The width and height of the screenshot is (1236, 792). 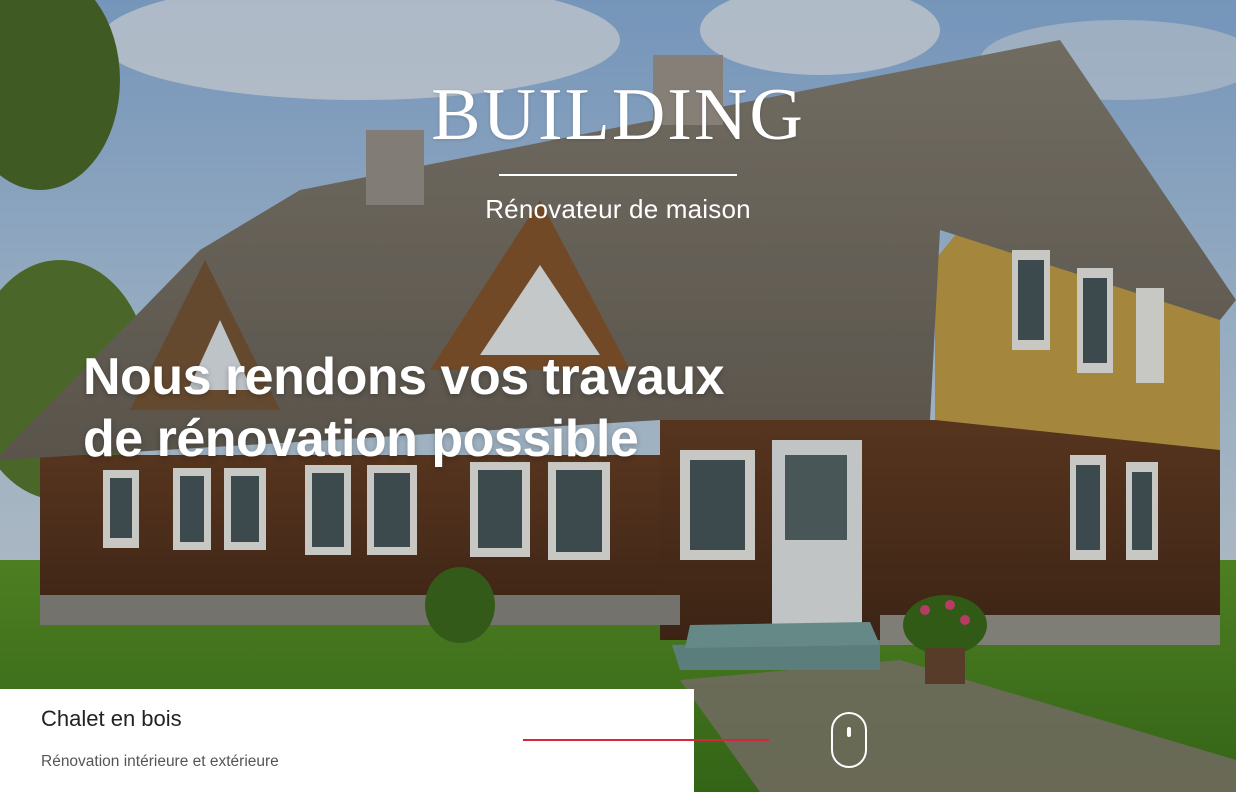 I want to click on scroll-mouse-icon, so click(x=849, y=740).